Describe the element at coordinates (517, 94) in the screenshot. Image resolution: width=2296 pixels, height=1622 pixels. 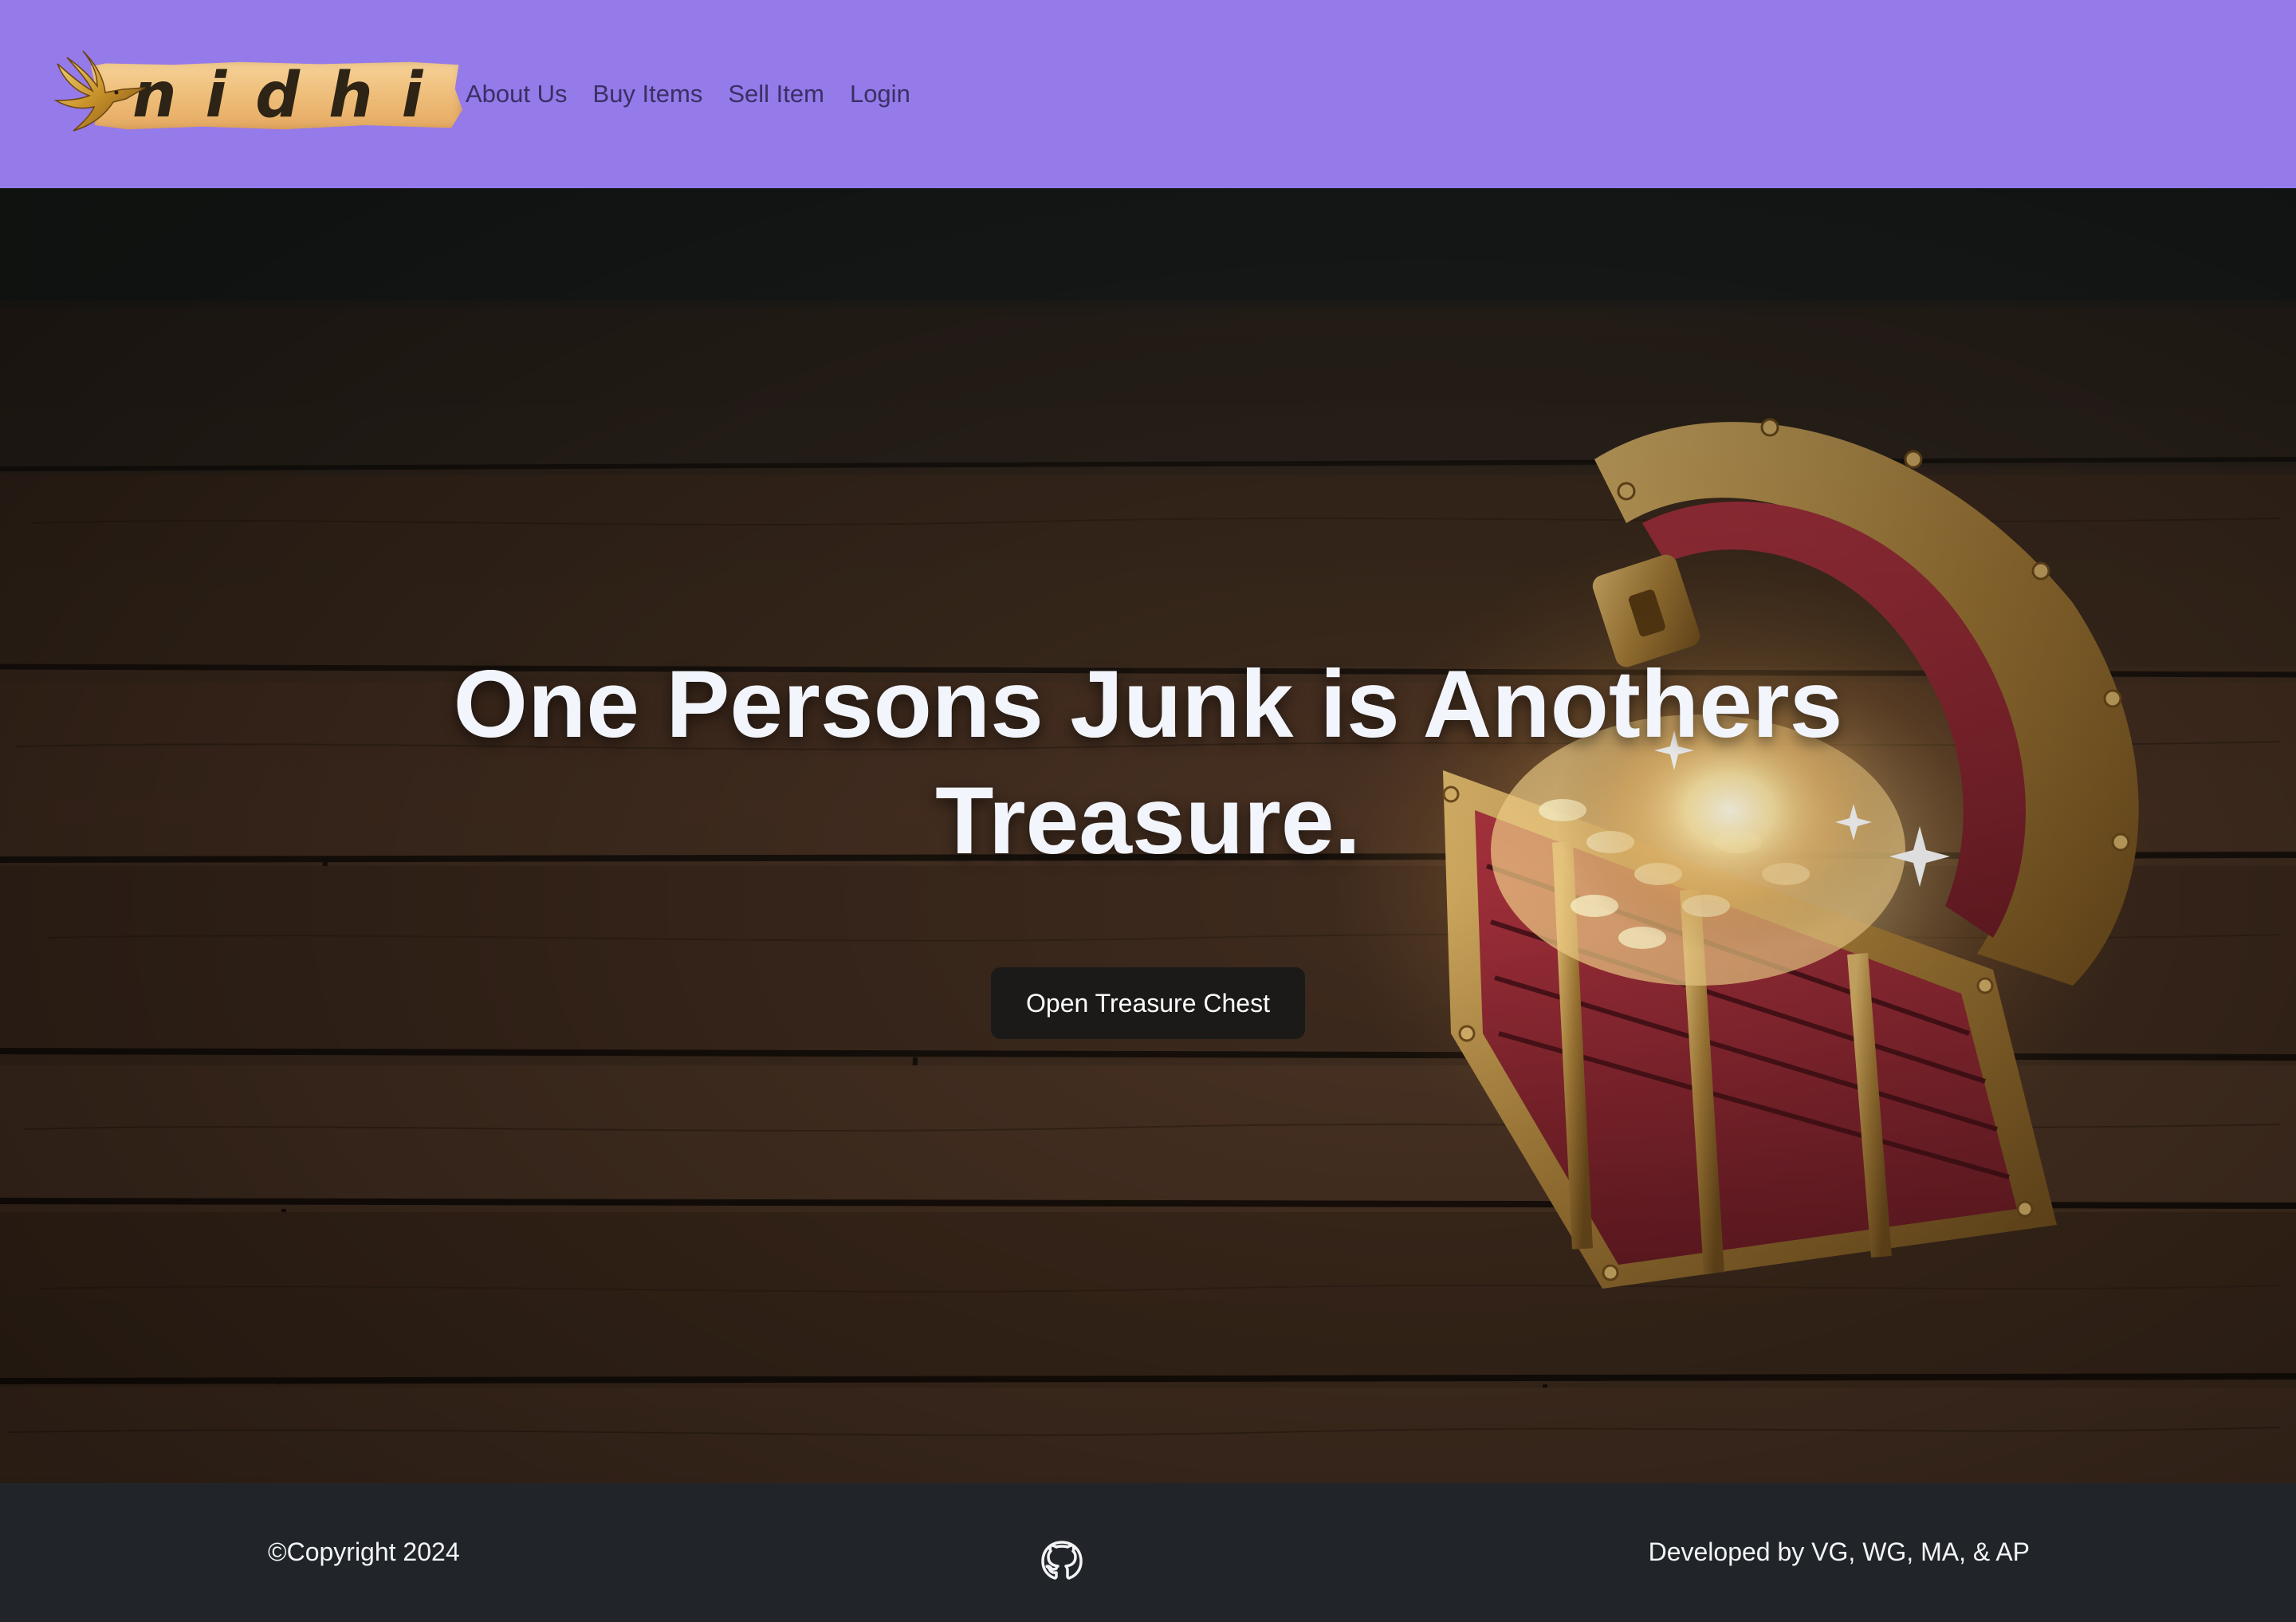
I see `nav-about-us: About Us` at that location.